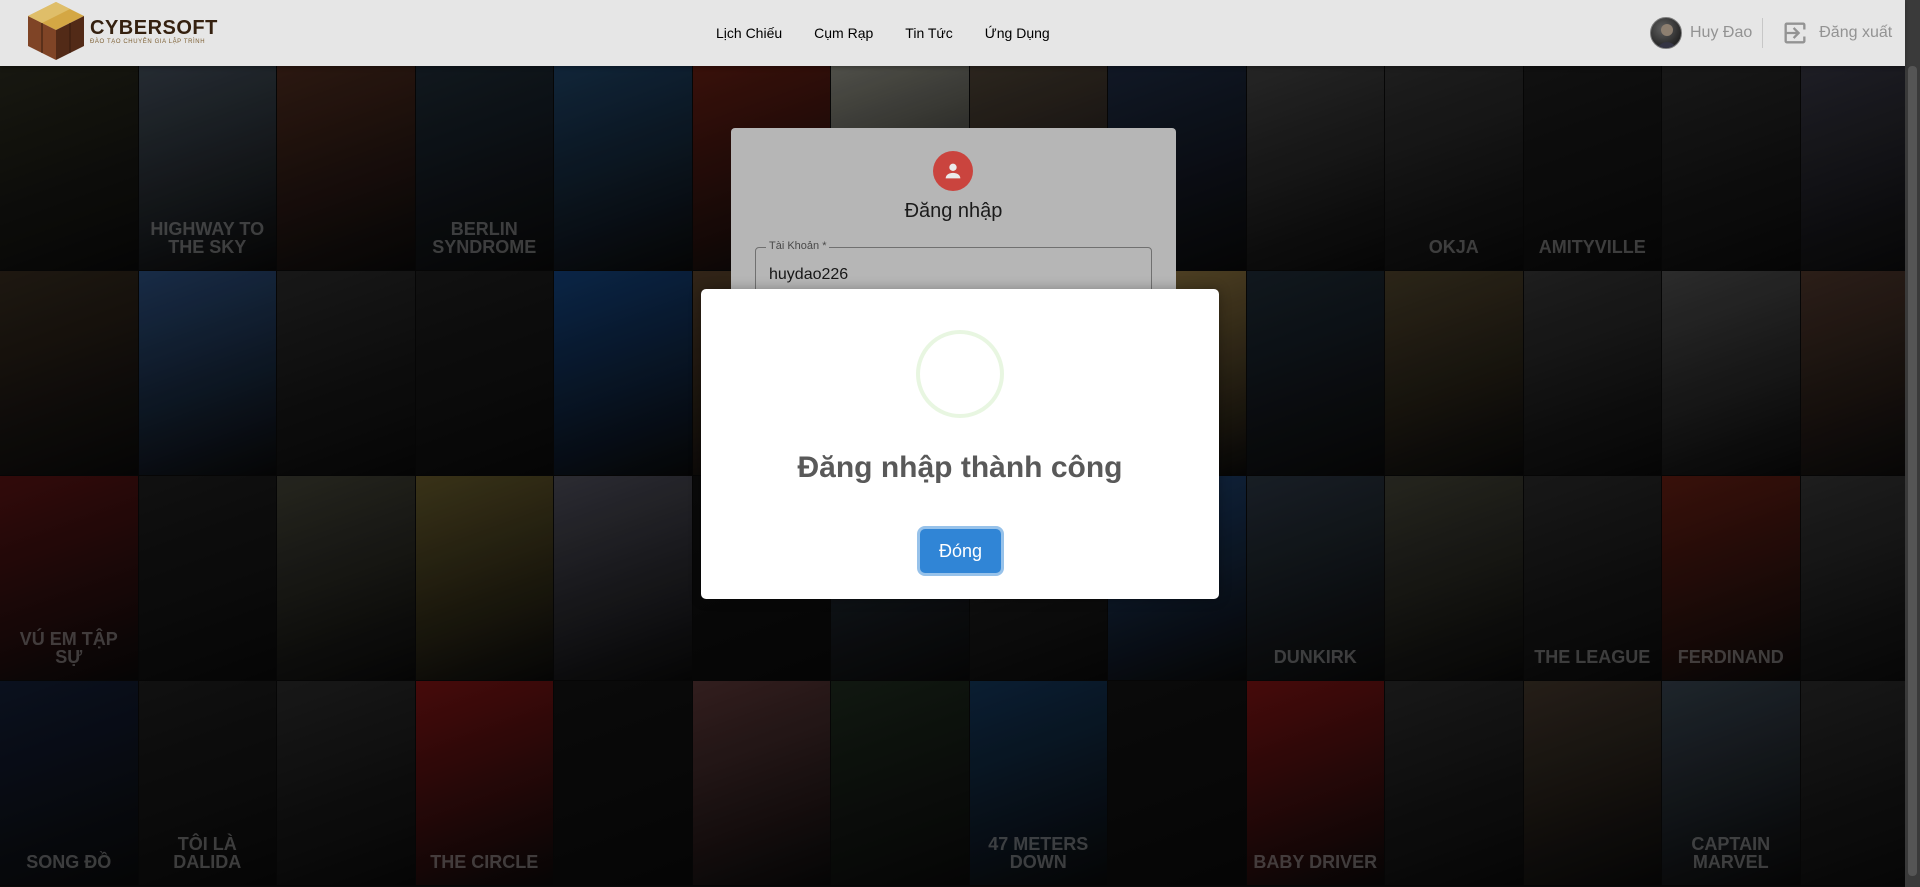 This screenshot has height=887, width=1920. I want to click on scrollbar-thumb, so click(1912, 471).